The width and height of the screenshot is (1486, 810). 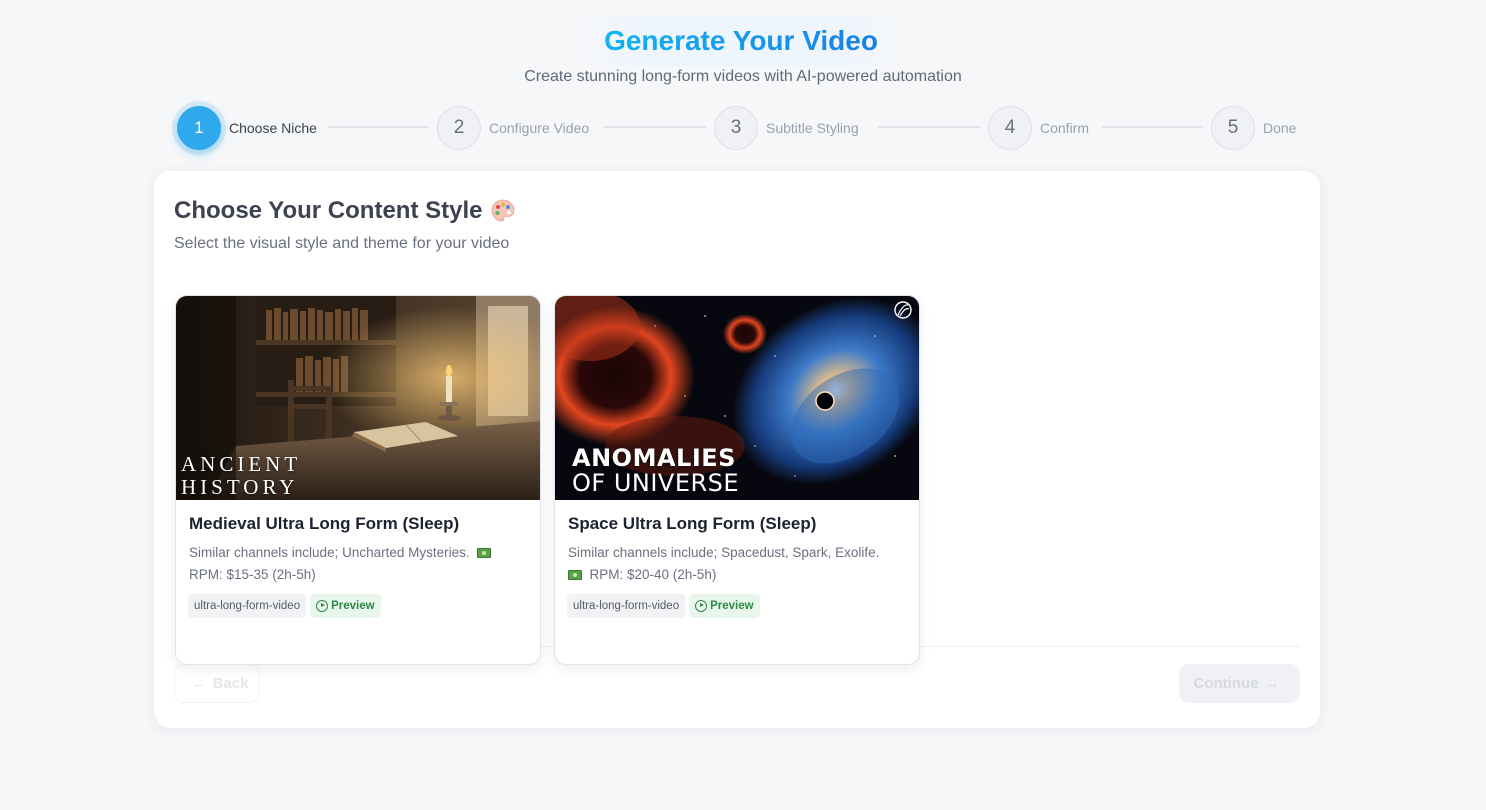 What do you see at coordinates (1065, 128) in the screenshot?
I see `step-label: Confirm` at bounding box center [1065, 128].